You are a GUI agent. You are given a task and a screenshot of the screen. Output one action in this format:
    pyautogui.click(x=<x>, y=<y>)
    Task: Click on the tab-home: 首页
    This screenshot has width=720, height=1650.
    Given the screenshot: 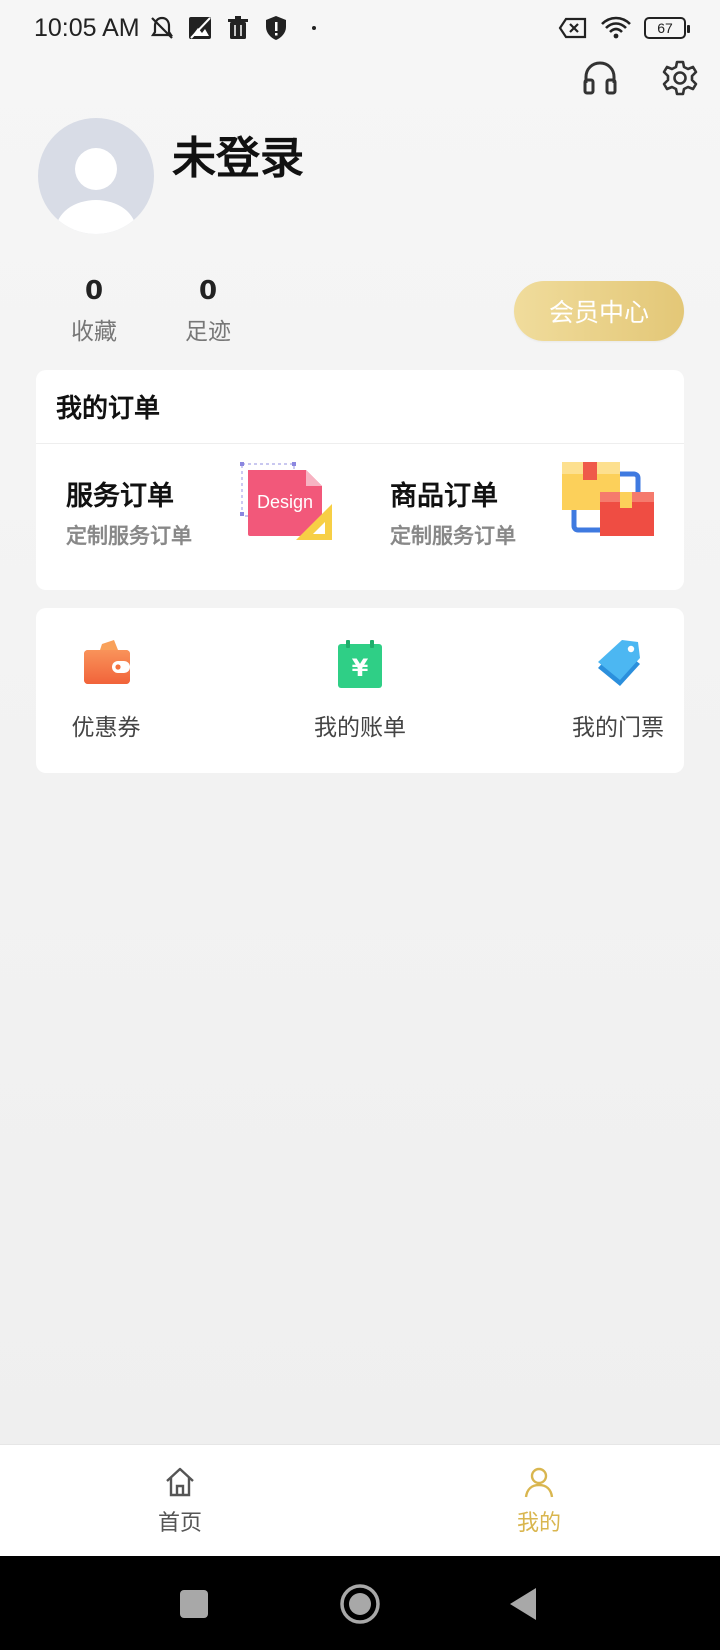 What is the action you would take?
    pyautogui.click(x=180, y=1501)
    